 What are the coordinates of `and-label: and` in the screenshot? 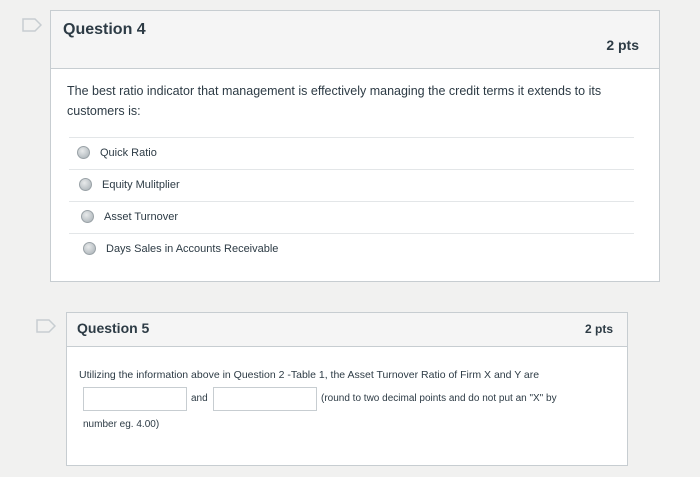 It's located at (199, 398).